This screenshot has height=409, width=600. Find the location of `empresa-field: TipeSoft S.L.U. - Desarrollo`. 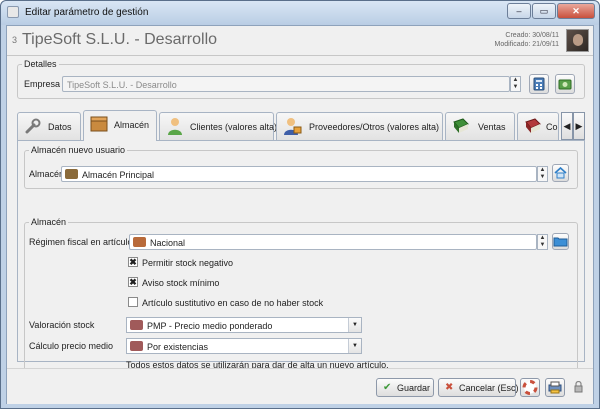

empresa-field: TipeSoft S.L.U. - Desarrollo is located at coordinates (286, 84).